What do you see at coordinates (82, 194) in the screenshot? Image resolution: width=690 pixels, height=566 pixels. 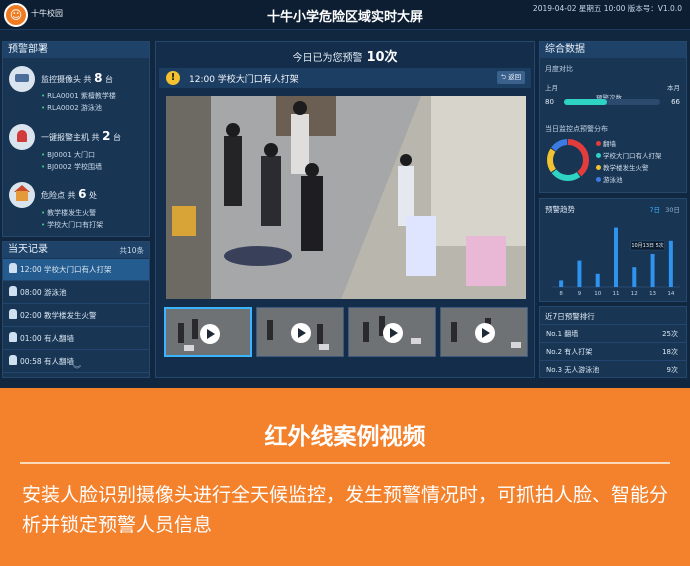 I see `deploy-count: 6` at bounding box center [82, 194].